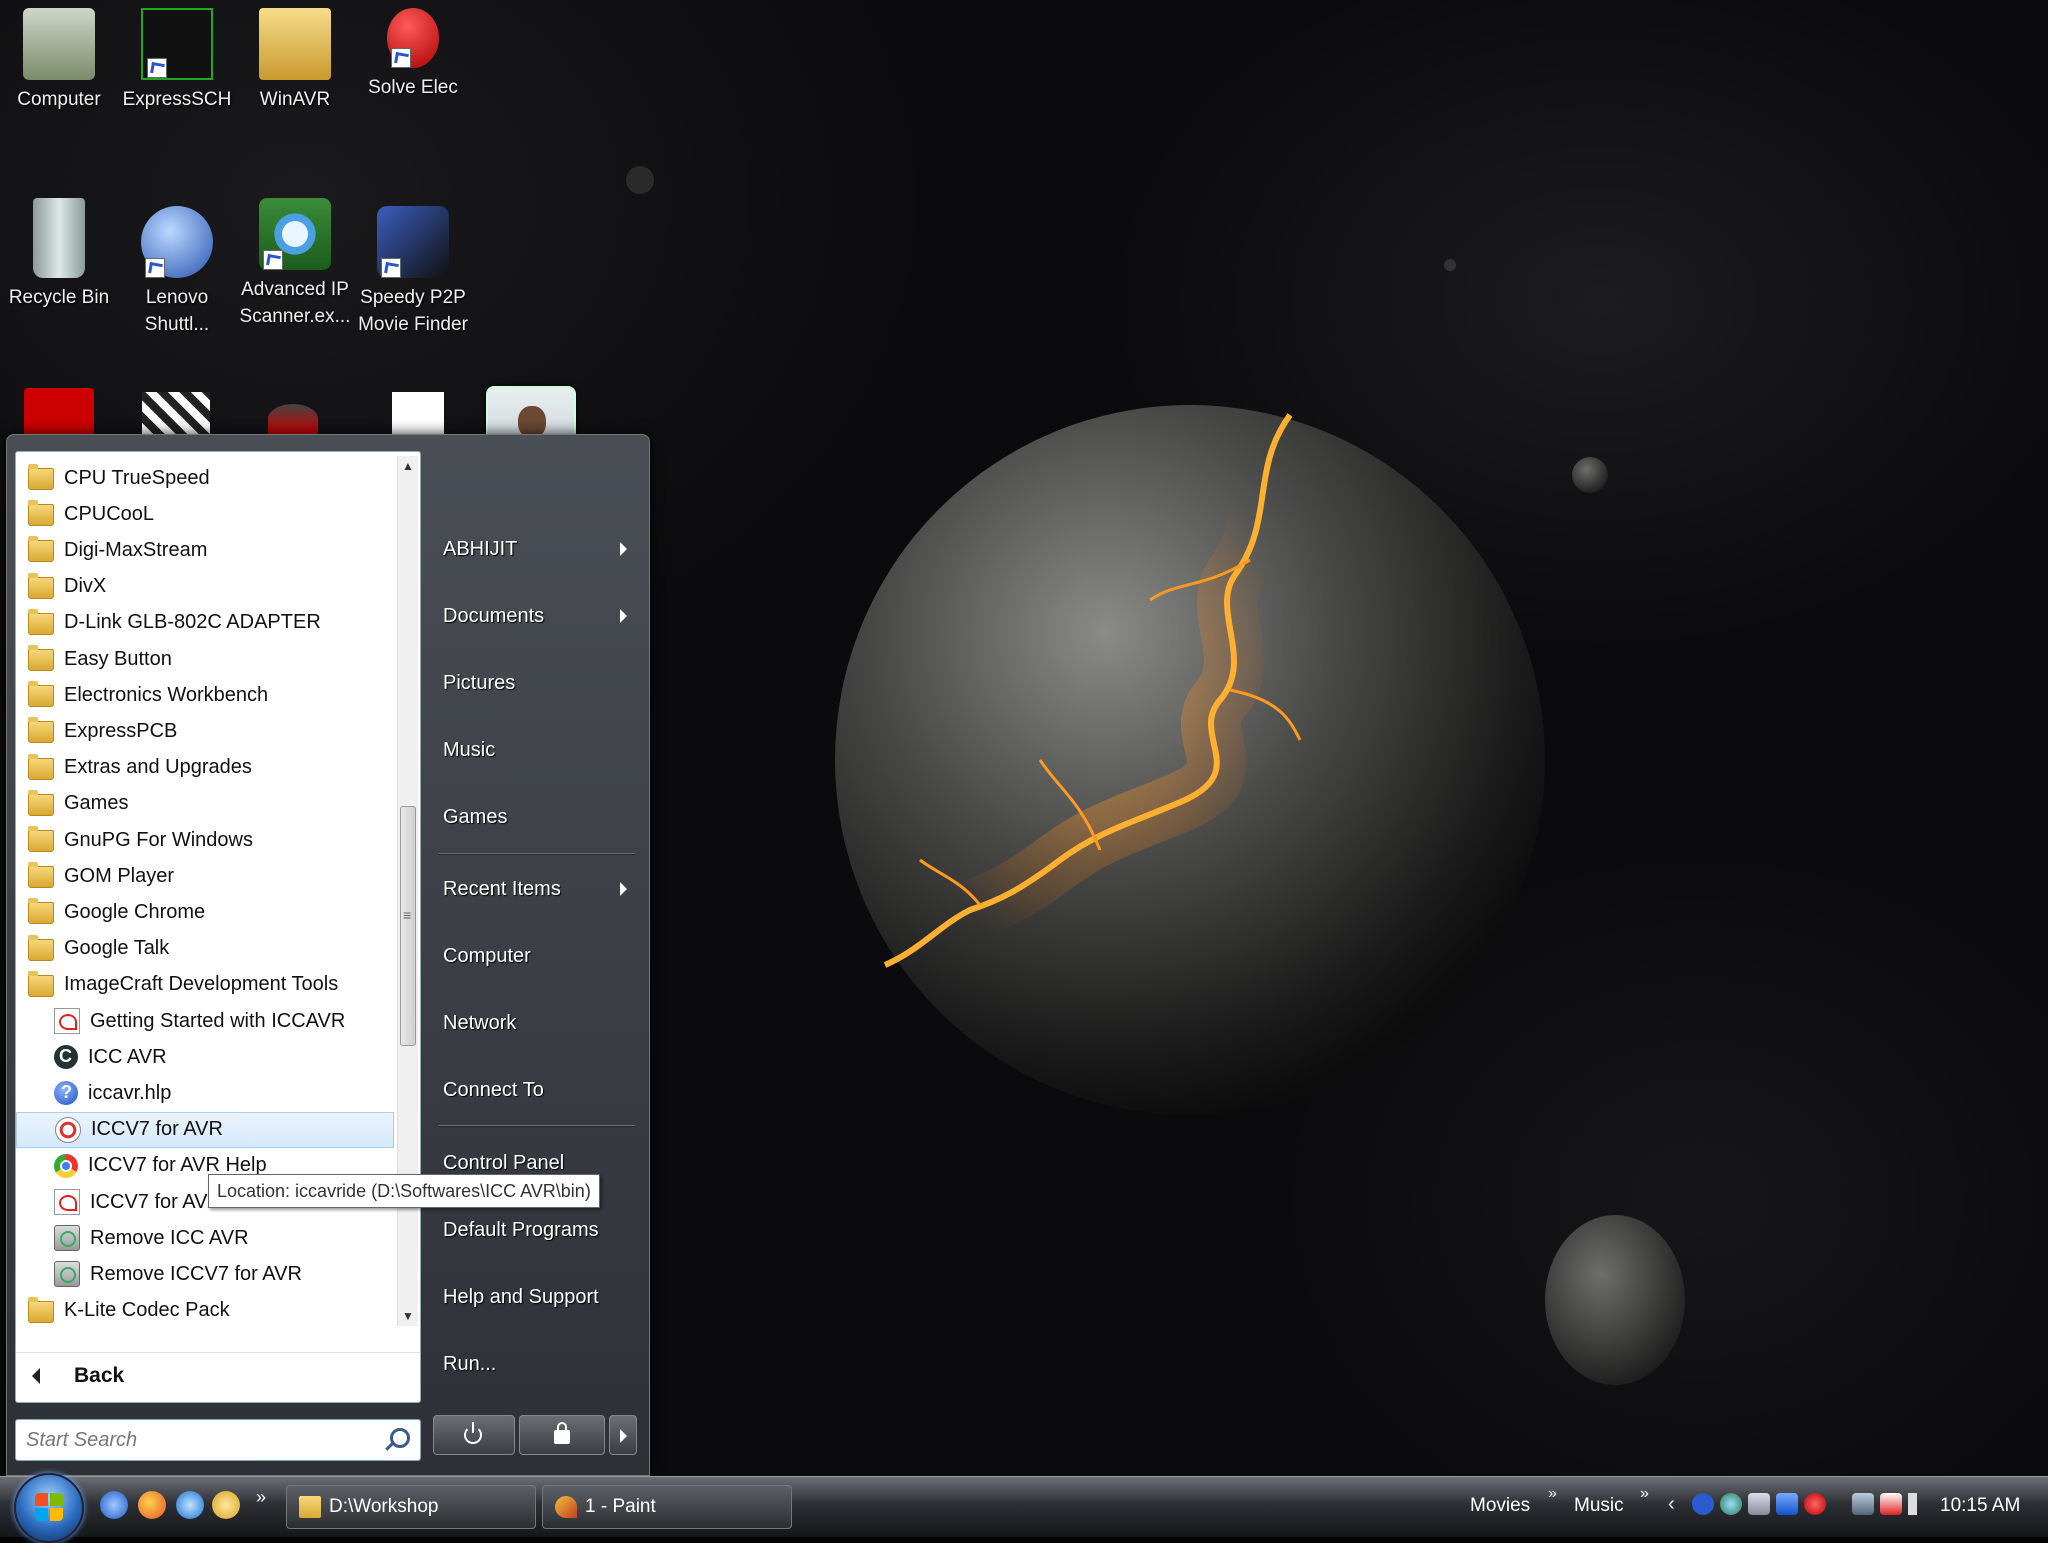 The image size is (2048, 1543). I want to click on toolbar-movies-overflow-icon: », so click(1552, 1494).